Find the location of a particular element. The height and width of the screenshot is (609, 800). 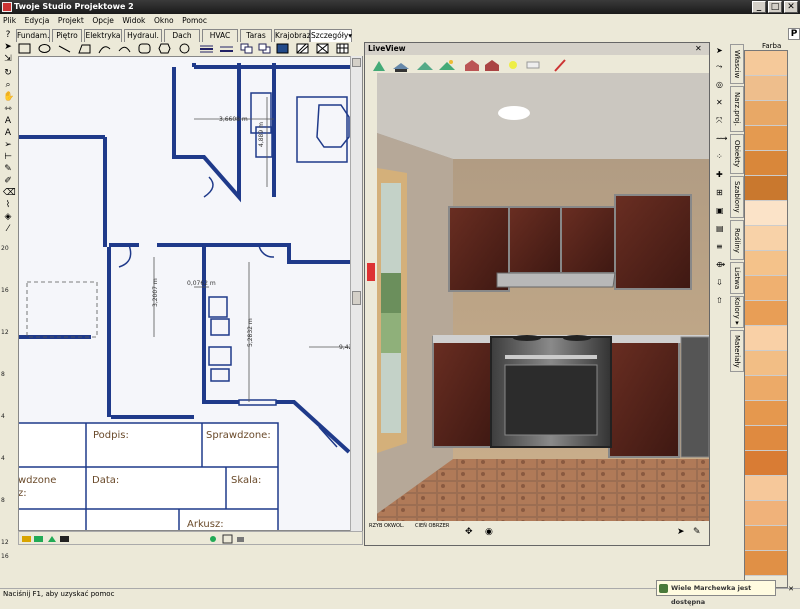

pan-hand-icon: ✋ is located at coordinates (8, 97).